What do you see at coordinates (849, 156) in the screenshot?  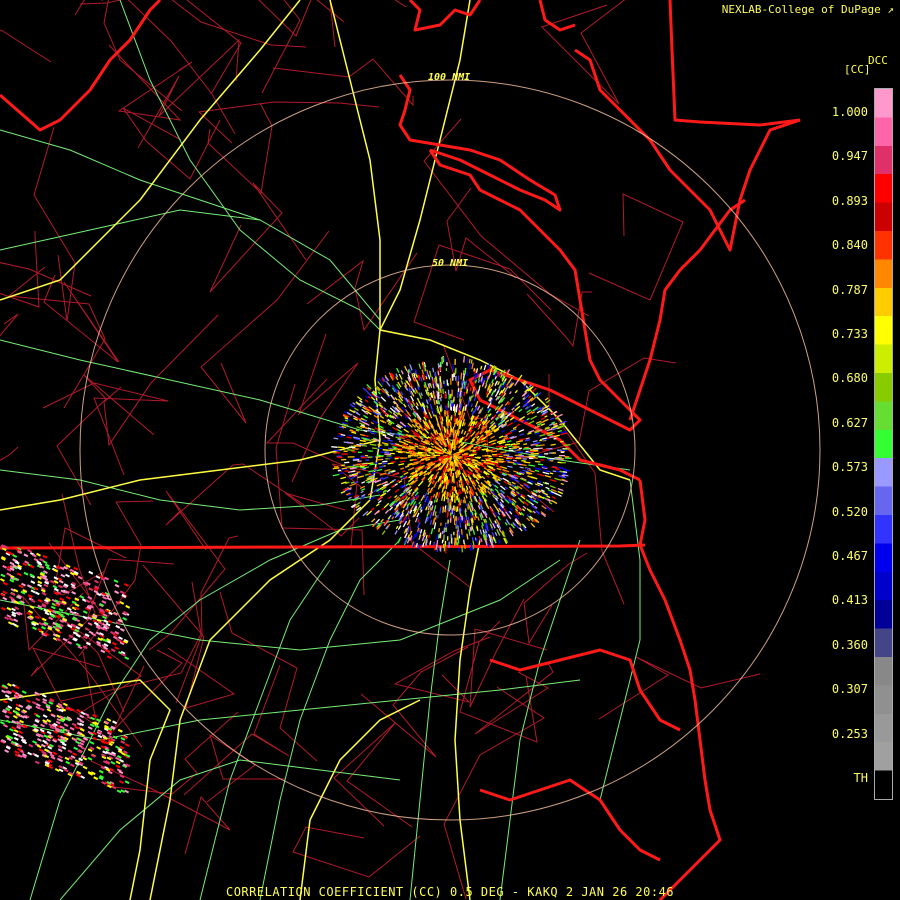 I see `colorbar-tick: 0.947` at bounding box center [849, 156].